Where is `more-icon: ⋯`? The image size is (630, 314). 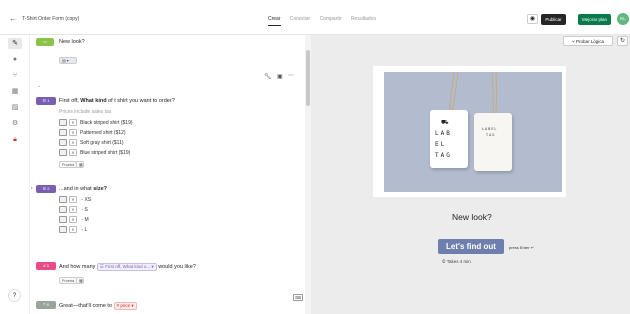 more-icon: ⋯ is located at coordinates (291, 75).